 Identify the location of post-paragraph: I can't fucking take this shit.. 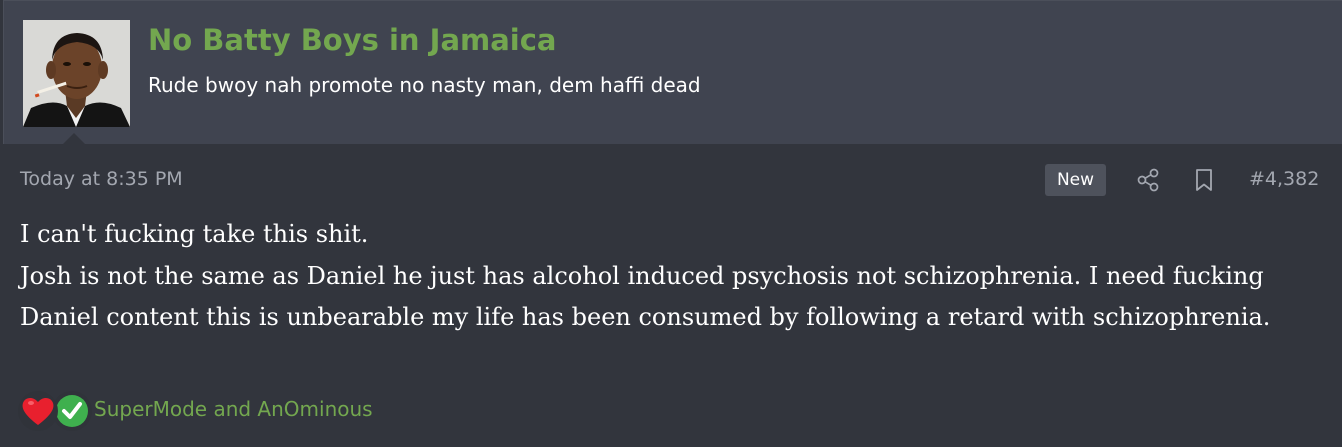
(194, 234).